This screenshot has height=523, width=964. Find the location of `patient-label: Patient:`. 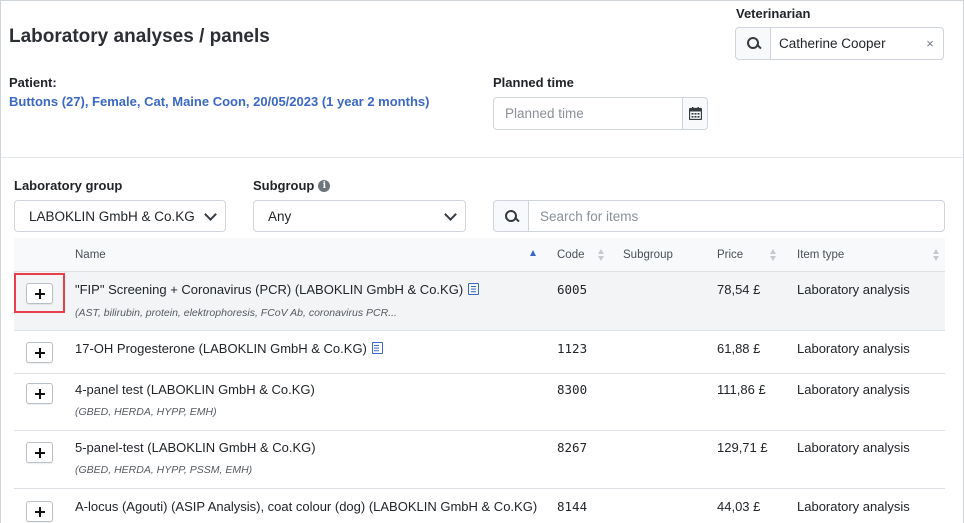

patient-label: Patient: is located at coordinates (33, 82).